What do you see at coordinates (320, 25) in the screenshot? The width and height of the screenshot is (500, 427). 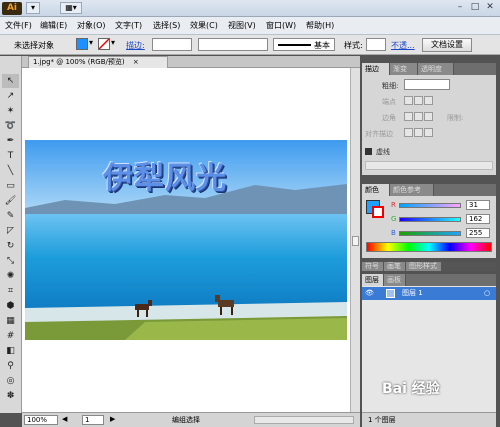 I see `menu-help: 帮助(H)` at bounding box center [320, 25].